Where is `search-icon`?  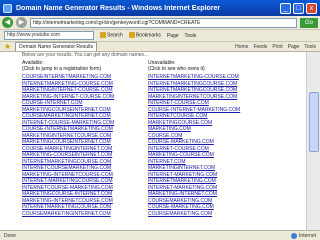
search-icon is located at coordinates (103, 35).